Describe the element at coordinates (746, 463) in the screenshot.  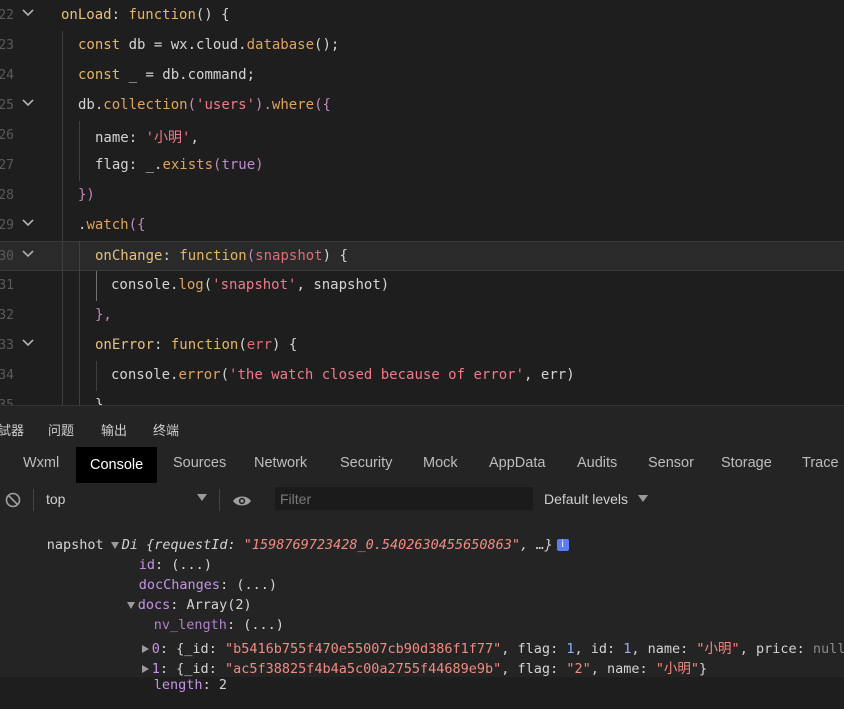
I see `tab-storage: Storage` at that location.